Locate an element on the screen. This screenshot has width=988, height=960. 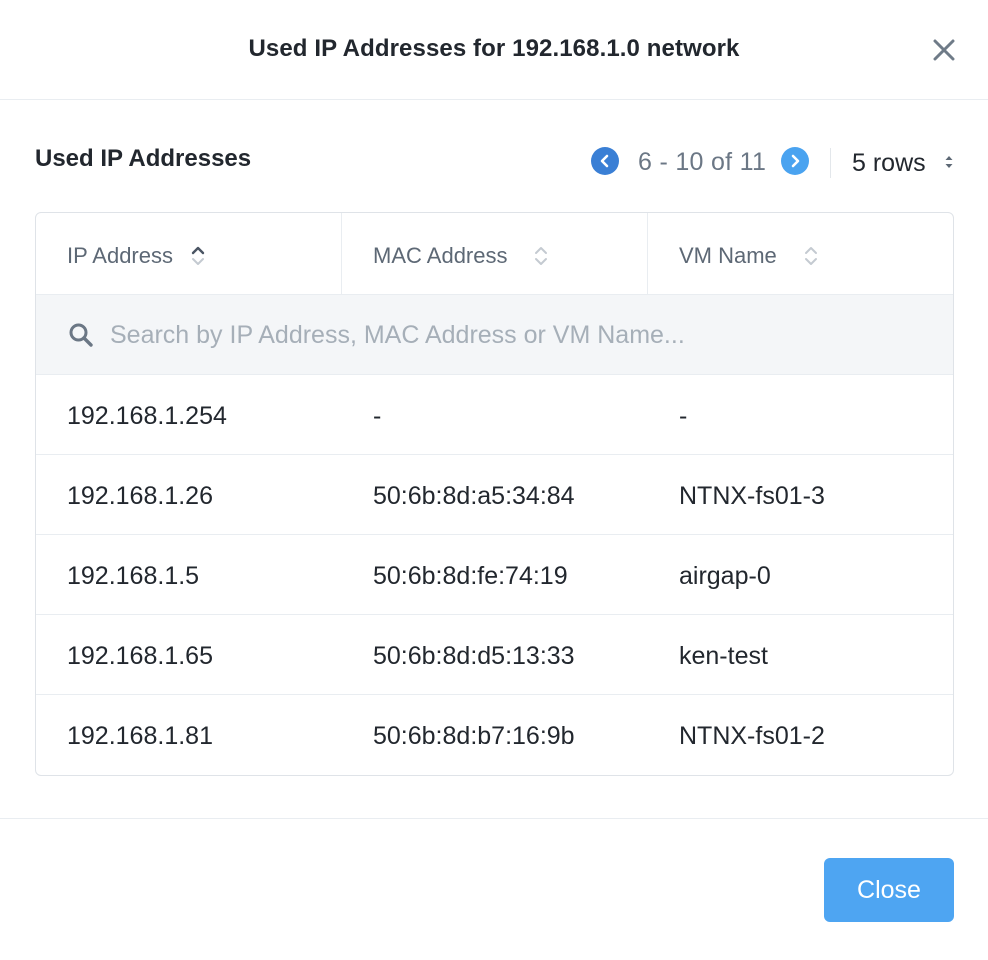
rows-per-page-select: 5 rows is located at coordinates (906, 162).